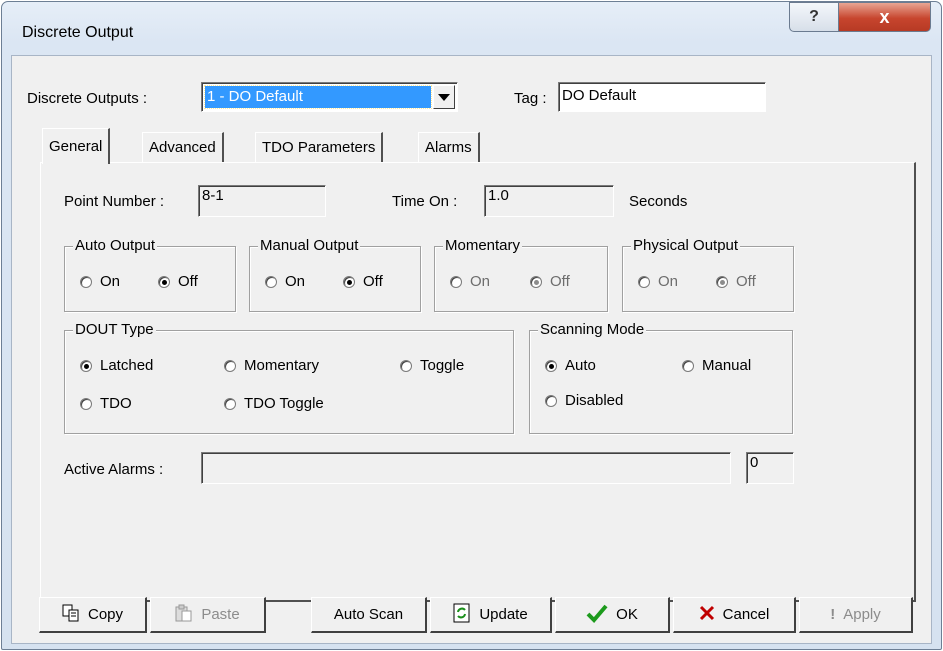  Describe the element at coordinates (833, 614) in the screenshot. I see `exclamation-icon: !` at that location.